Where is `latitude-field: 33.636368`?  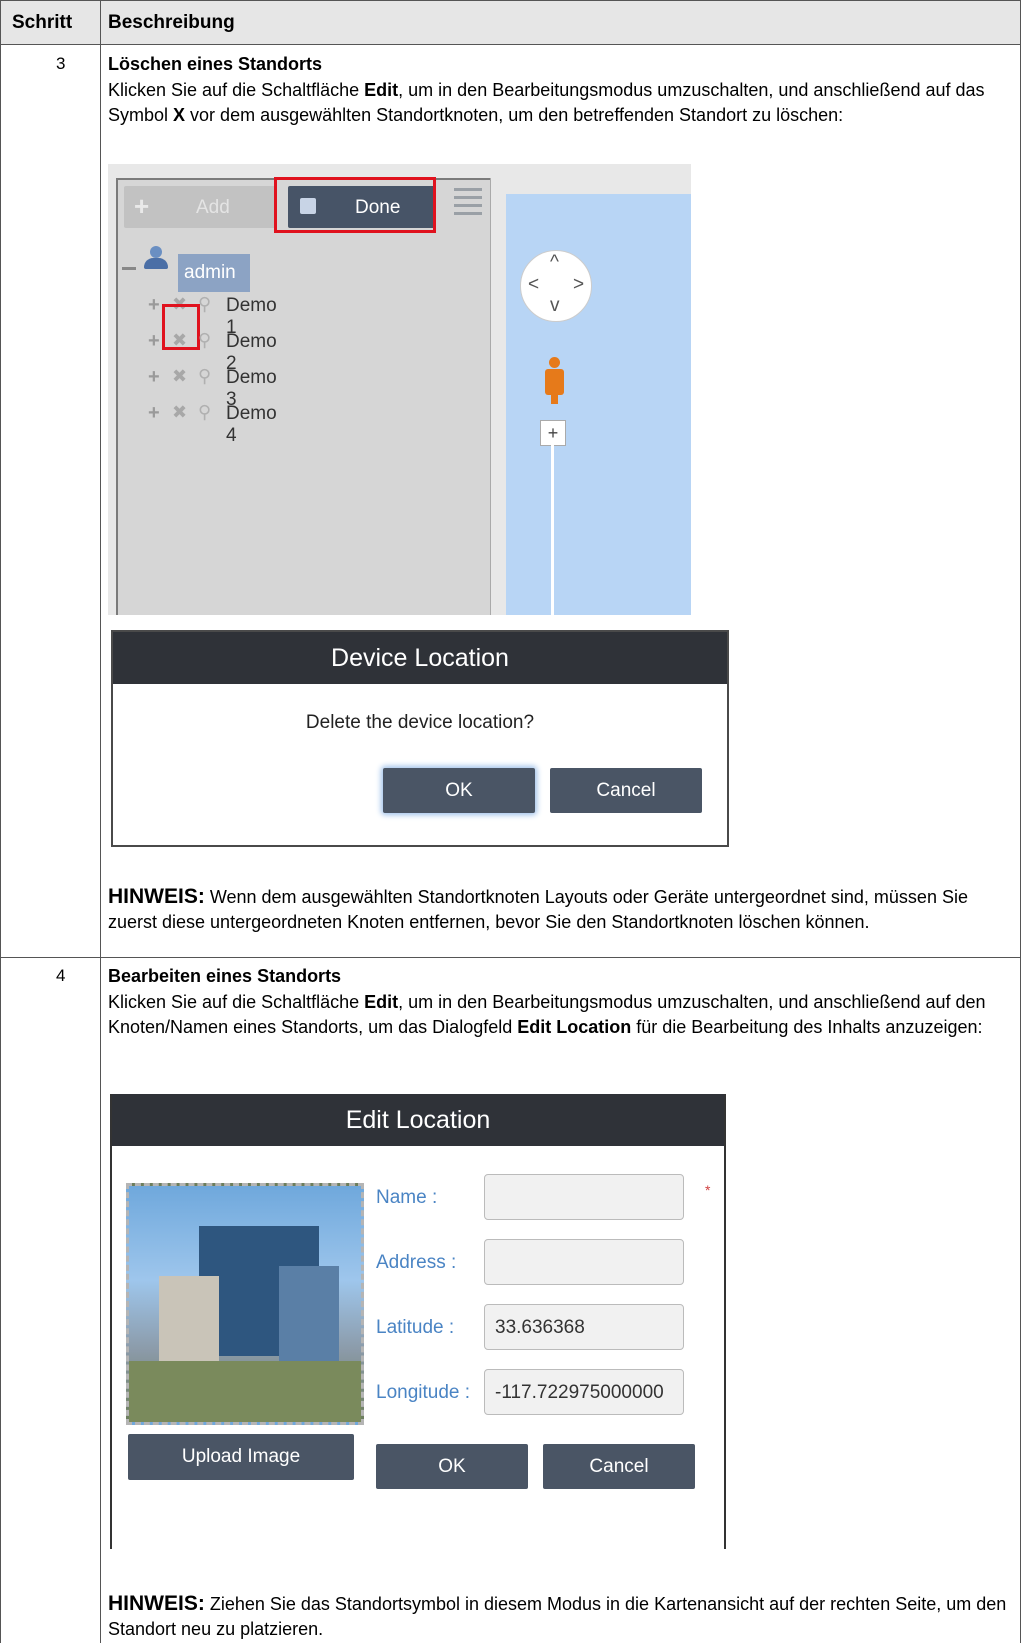 latitude-field: 33.636368 is located at coordinates (584, 1327).